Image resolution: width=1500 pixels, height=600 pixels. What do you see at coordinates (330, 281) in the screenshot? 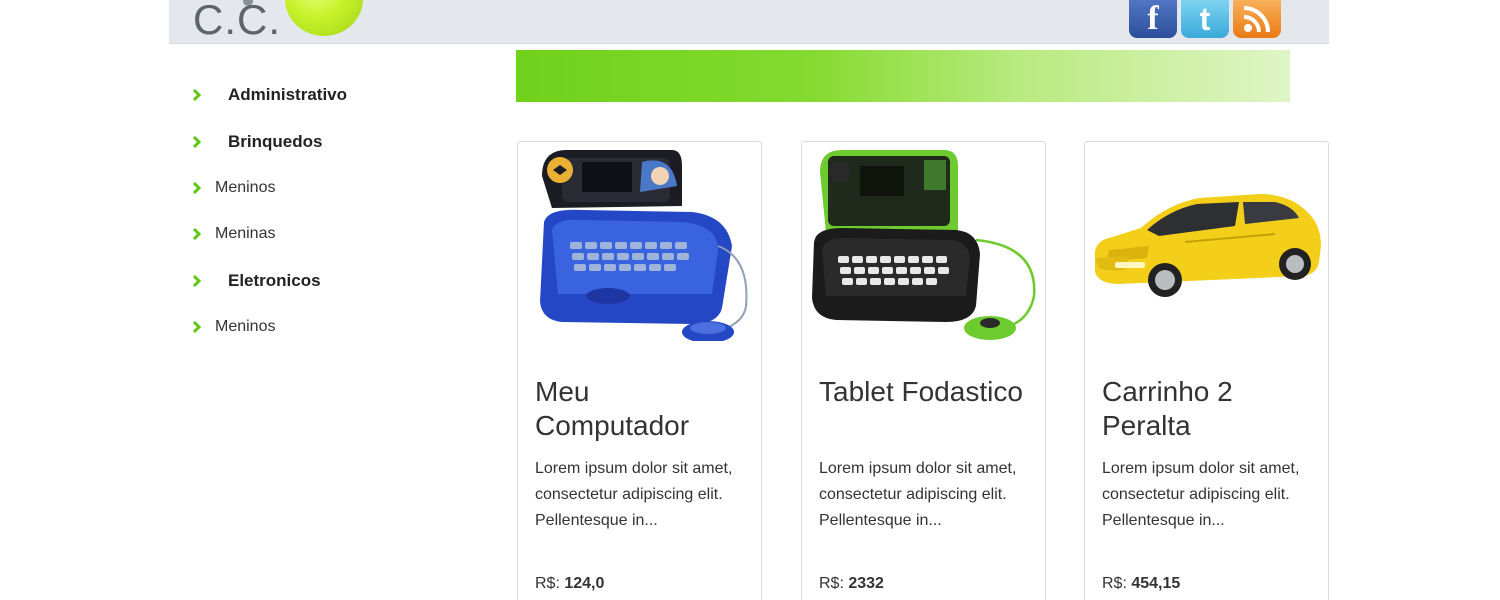
I see `sidebar-item-eletronicos: Eletronicos` at bounding box center [330, 281].